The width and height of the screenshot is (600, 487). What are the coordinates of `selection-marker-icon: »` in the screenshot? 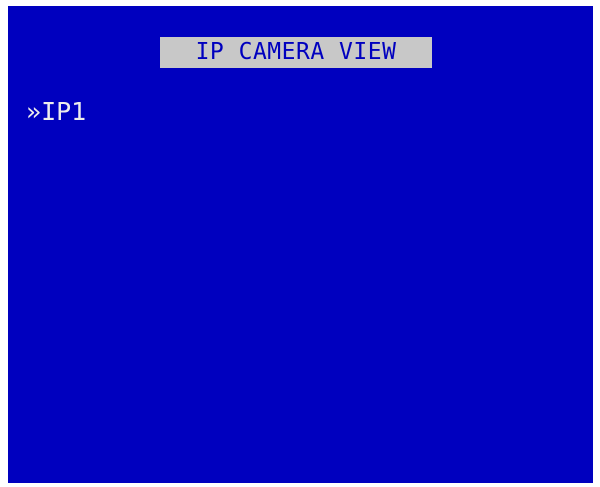 It's located at (34, 111).